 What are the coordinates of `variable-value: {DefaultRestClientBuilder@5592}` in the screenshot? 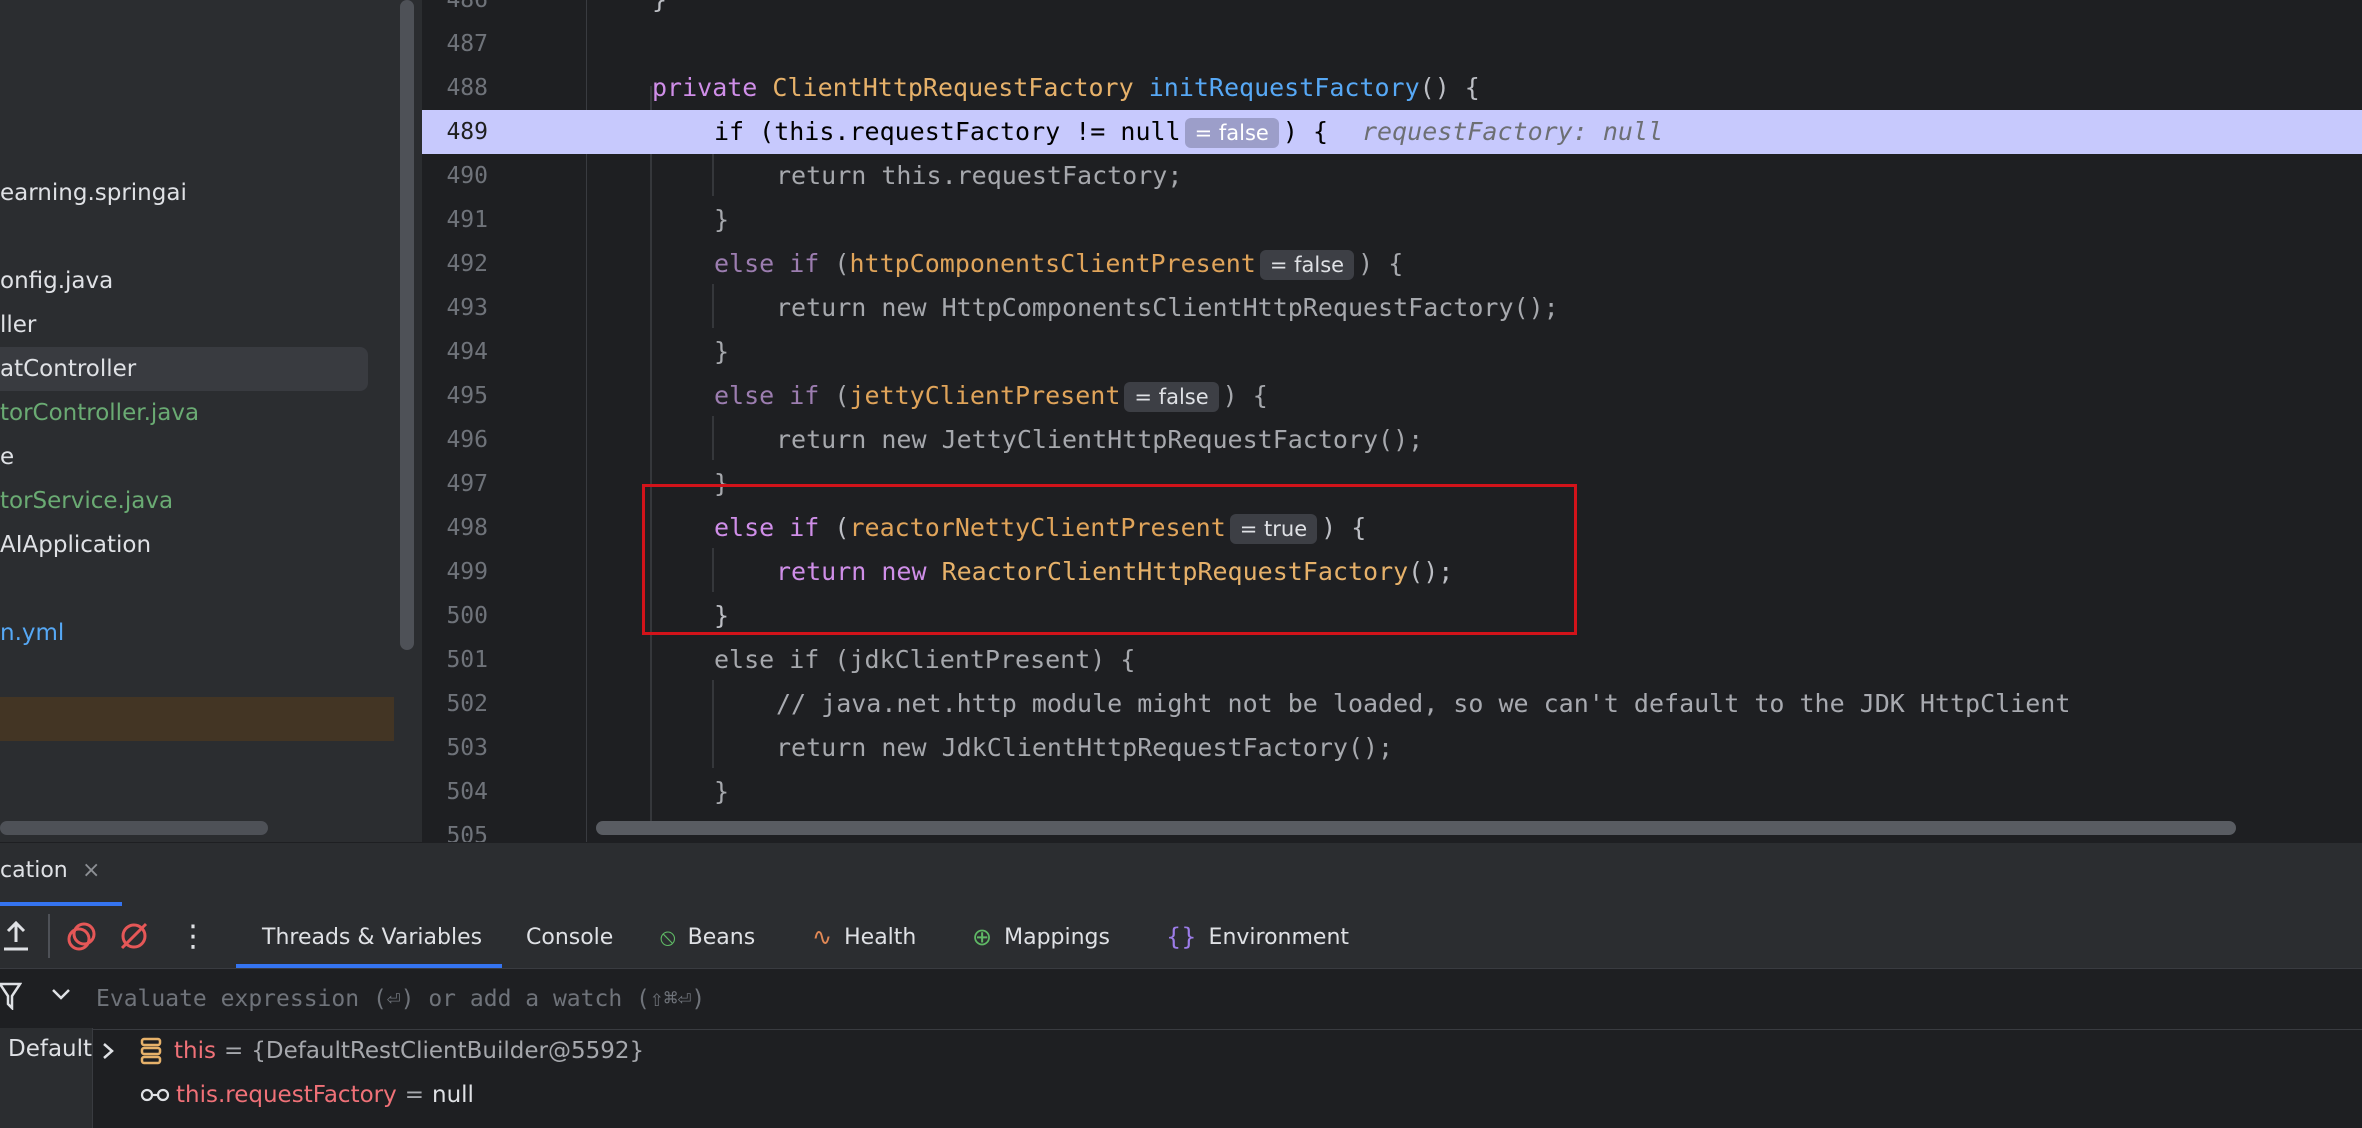 It's located at (448, 1051).